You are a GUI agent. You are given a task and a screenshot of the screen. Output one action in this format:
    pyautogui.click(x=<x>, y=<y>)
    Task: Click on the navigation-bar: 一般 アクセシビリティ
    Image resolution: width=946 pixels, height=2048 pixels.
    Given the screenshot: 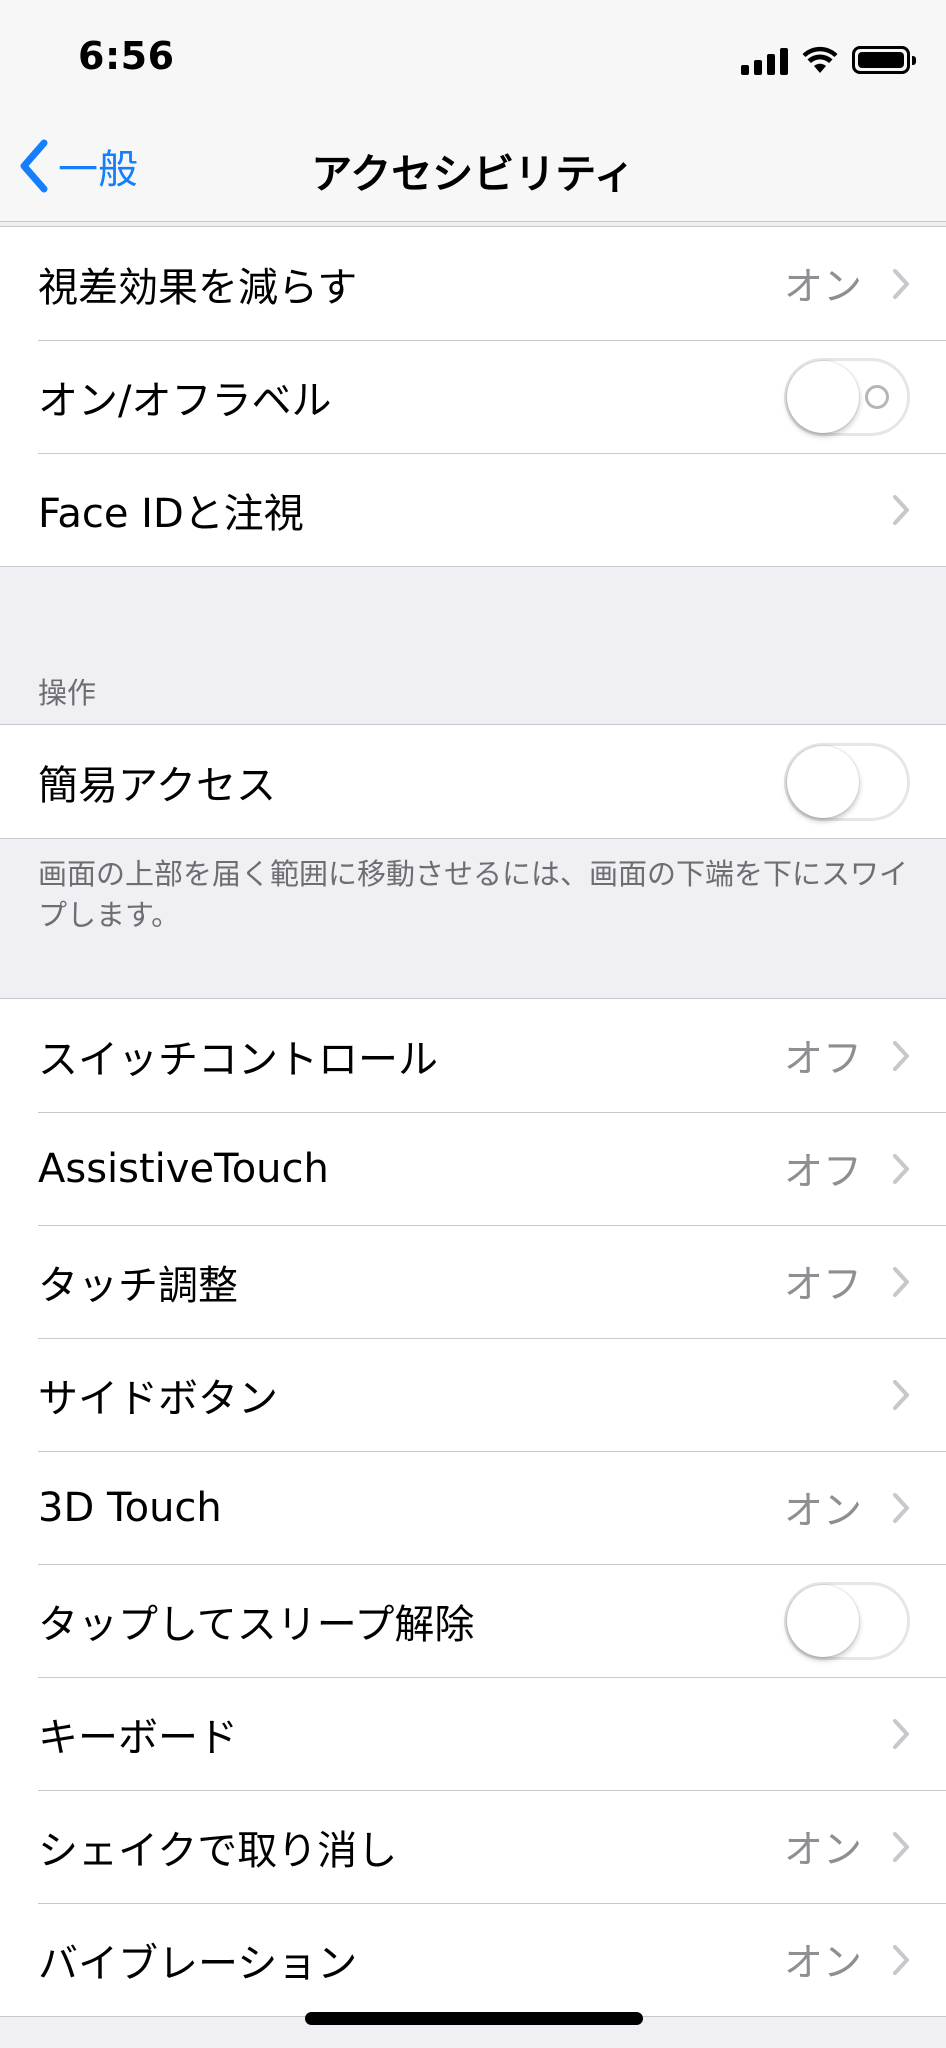 What is the action you would take?
    pyautogui.click(x=473, y=166)
    